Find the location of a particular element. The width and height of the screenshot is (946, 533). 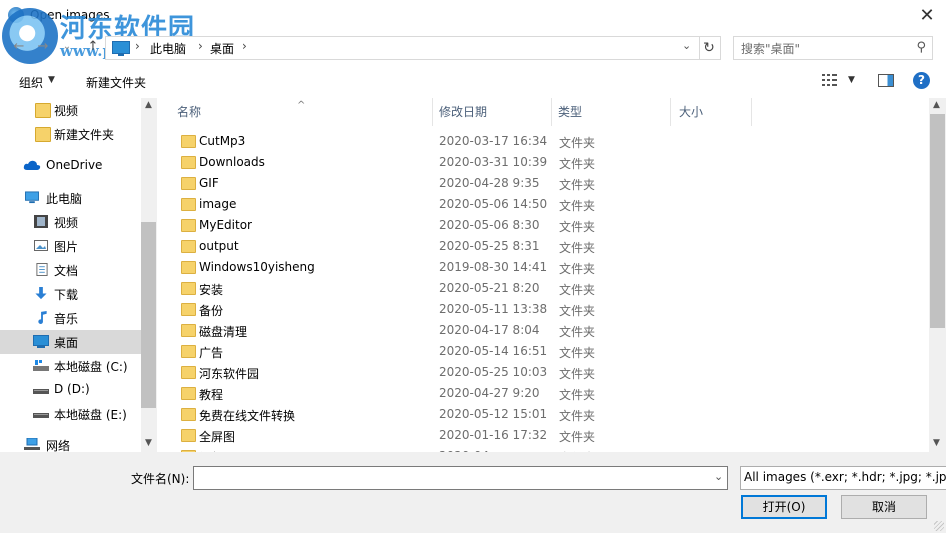

address-dropdown-icon: ⌄ is located at coordinates (686, 45).